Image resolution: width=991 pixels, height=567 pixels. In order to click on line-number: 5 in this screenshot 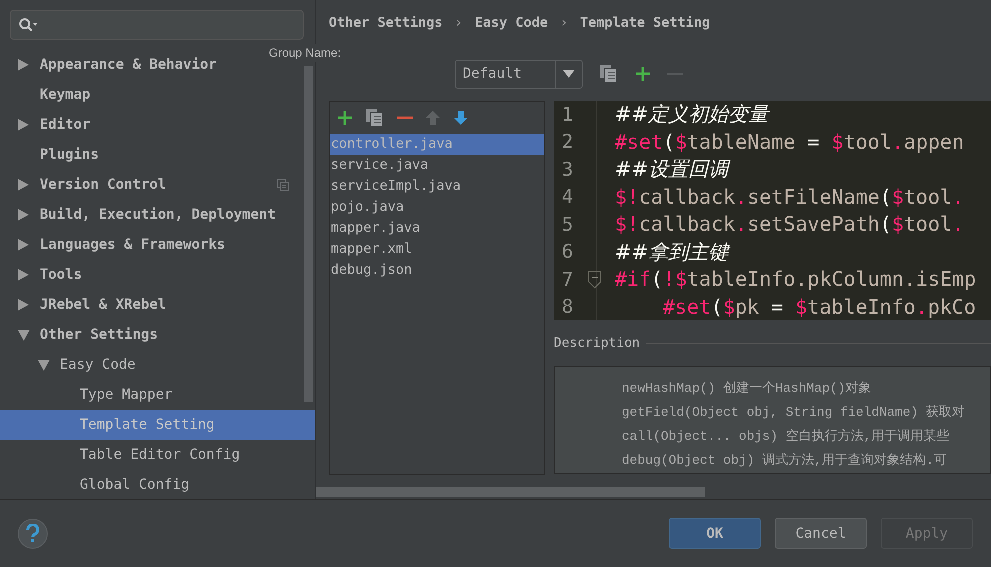, I will do `click(568, 225)`.